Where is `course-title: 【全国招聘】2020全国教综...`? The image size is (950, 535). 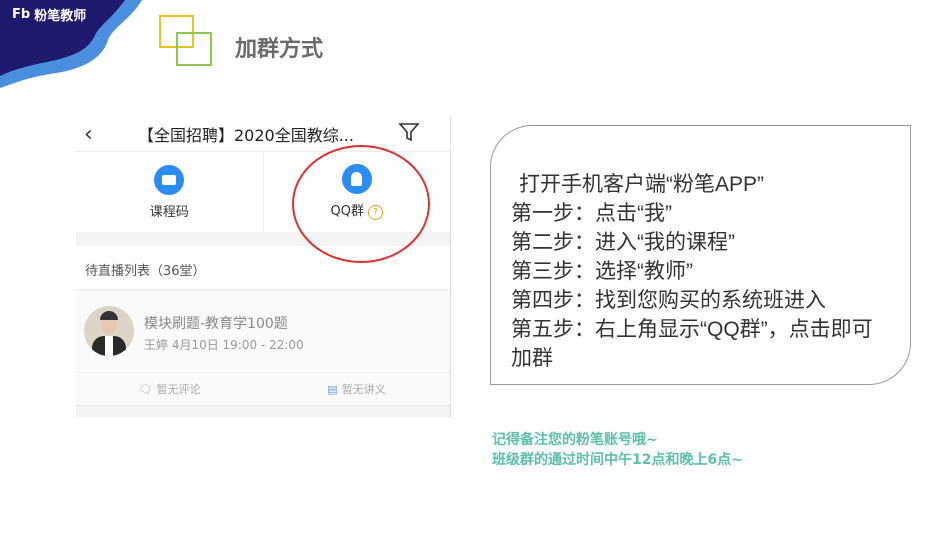 course-title: 【全国招聘】2020全国教综... is located at coordinates (246, 135).